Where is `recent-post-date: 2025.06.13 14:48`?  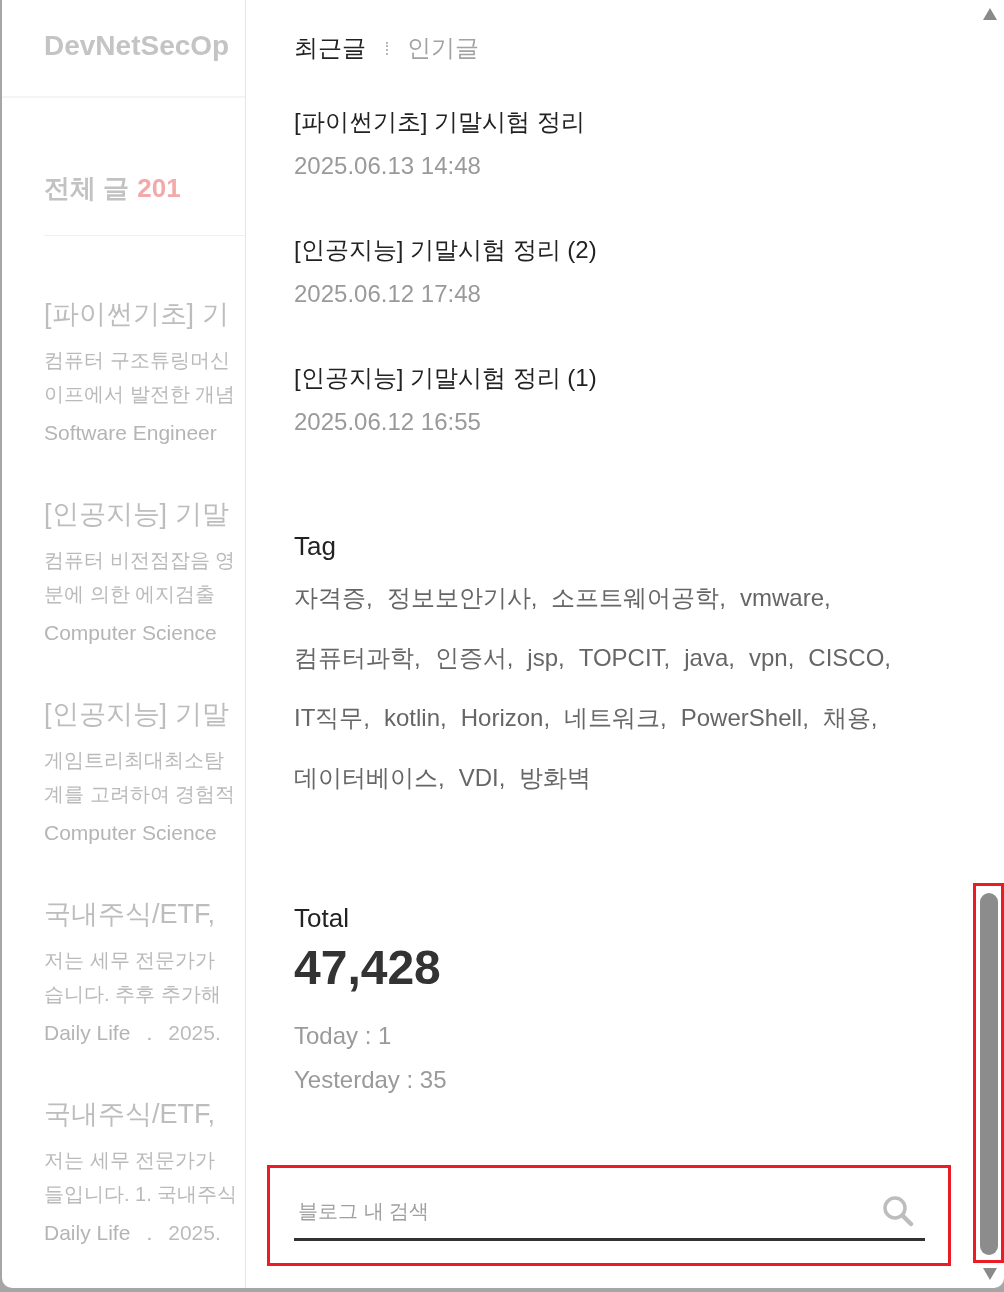
recent-post-date: 2025.06.13 14:48 is located at coordinates (388, 166).